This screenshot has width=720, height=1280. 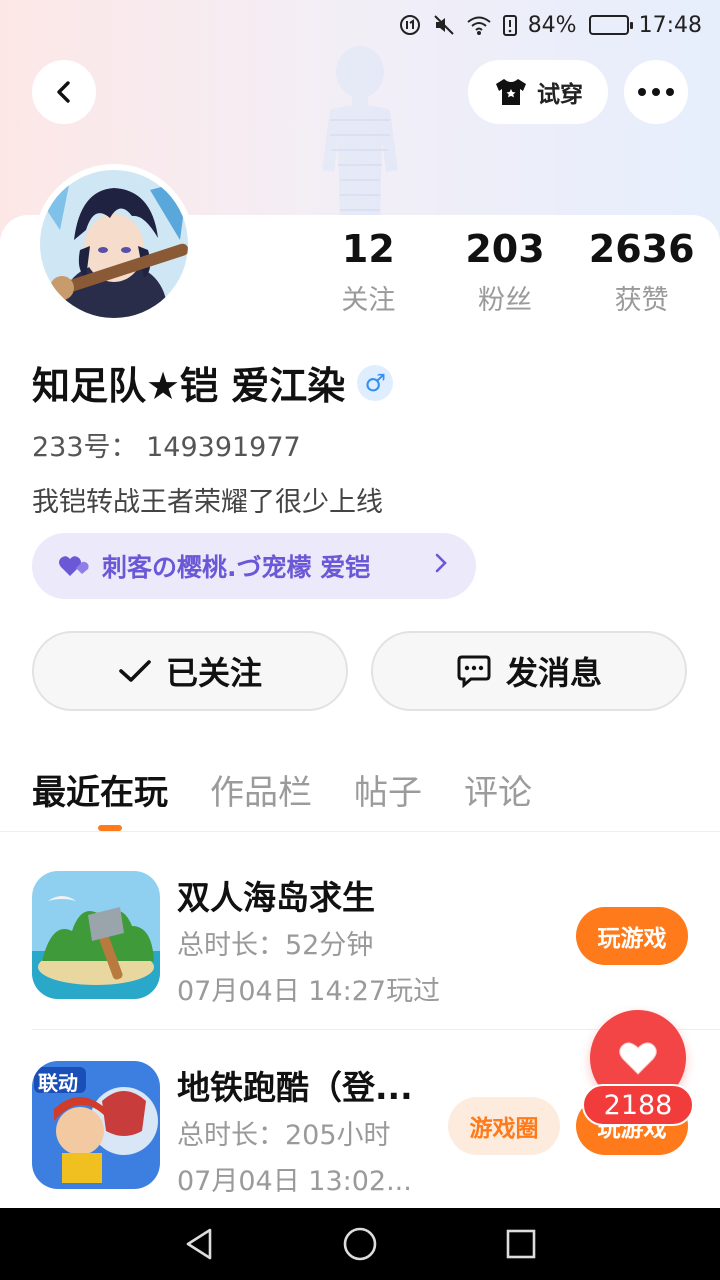 I want to click on back-button, so click(x=64, y=92).